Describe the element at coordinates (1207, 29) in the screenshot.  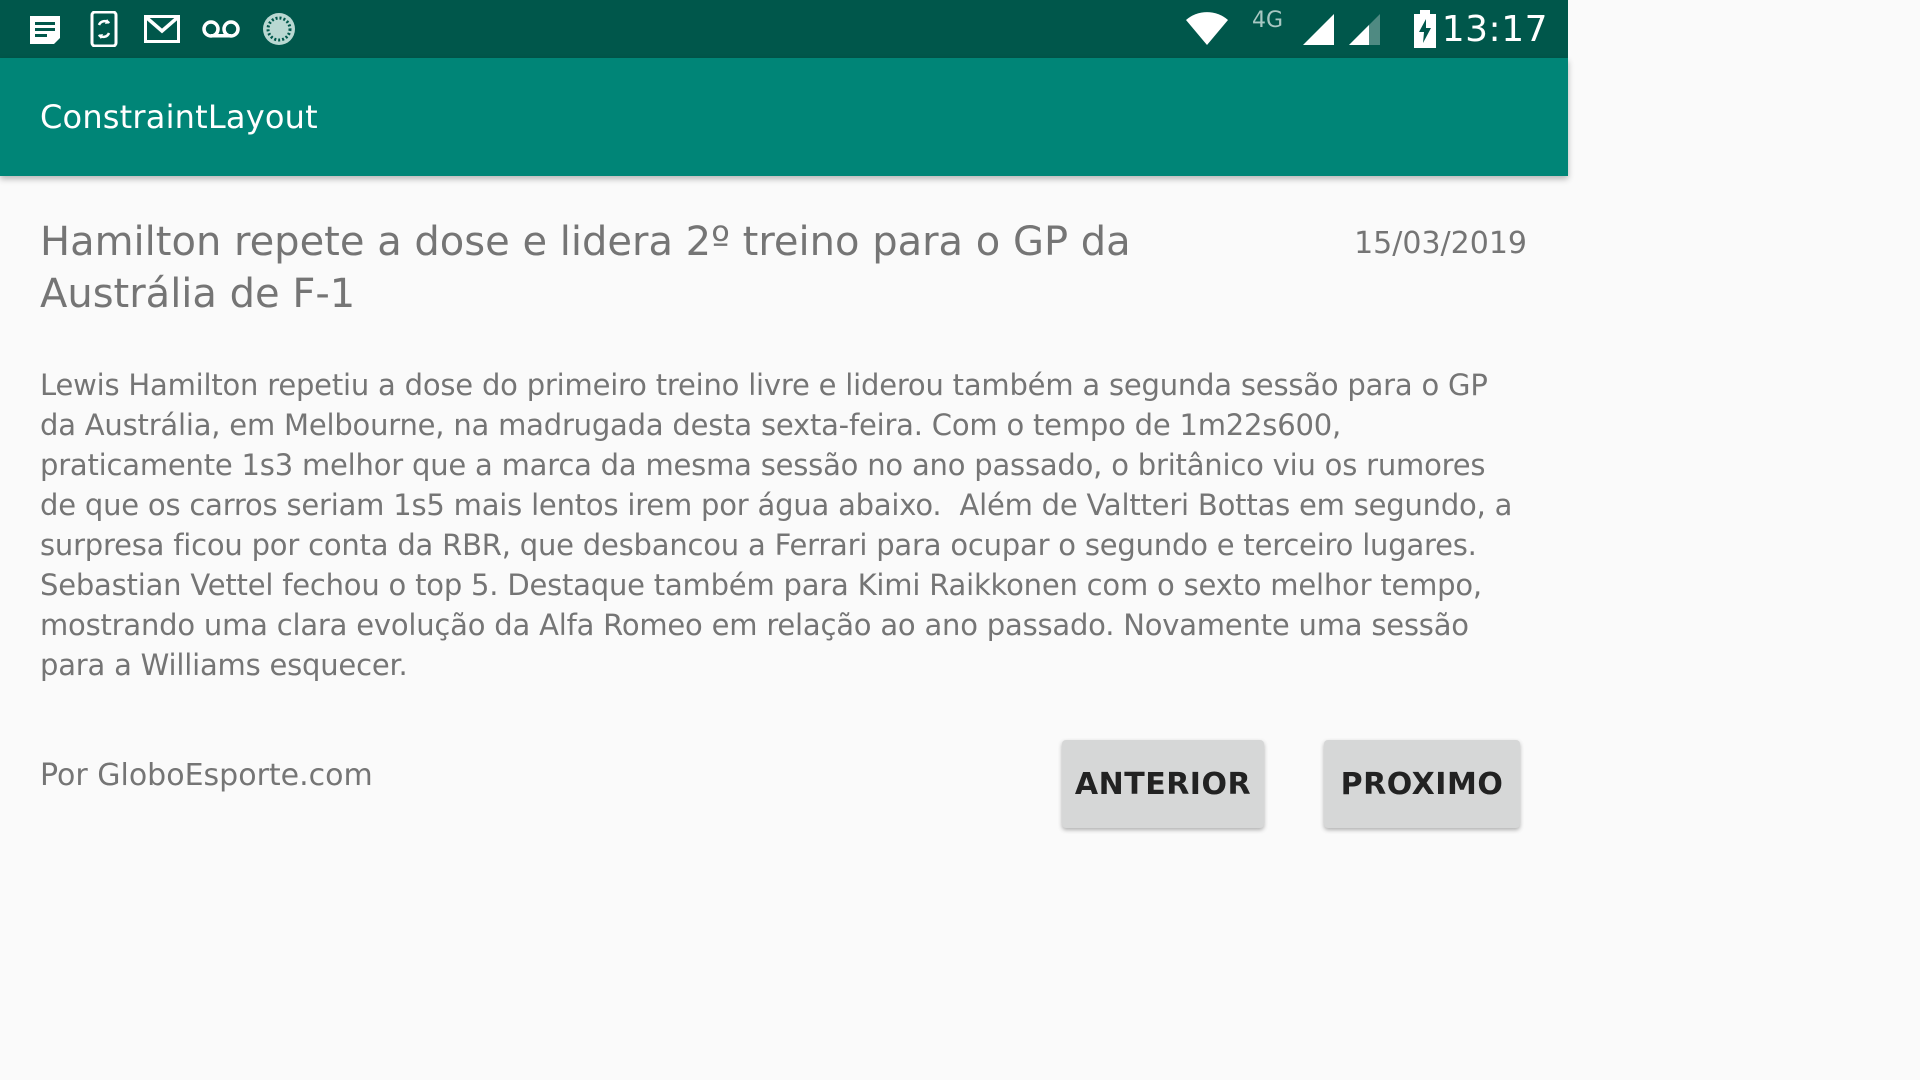
I see `wifi-icon` at that location.